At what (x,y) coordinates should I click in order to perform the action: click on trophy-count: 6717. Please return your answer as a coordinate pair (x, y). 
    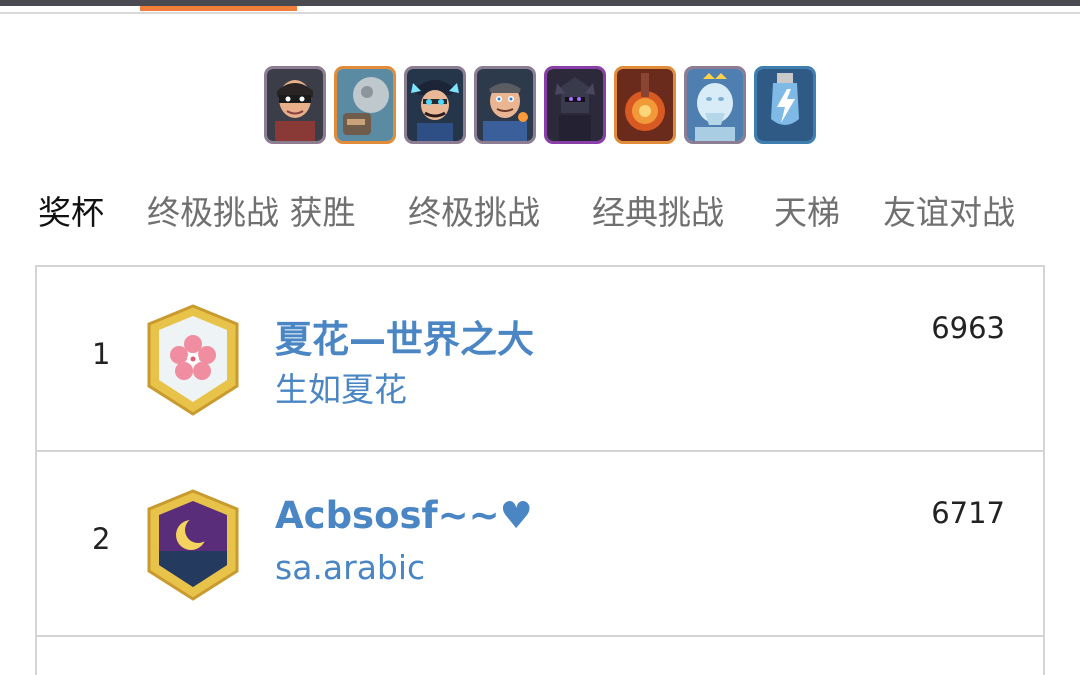
    Looking at the image, I should click on (968, 513).